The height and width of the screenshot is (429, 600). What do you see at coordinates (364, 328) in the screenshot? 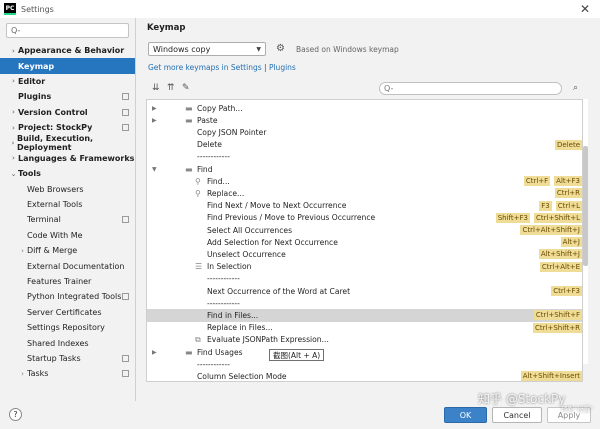
I see `action-row: Replace in Files... Ctrl+Shift+R` at bounding box center [364, 328].